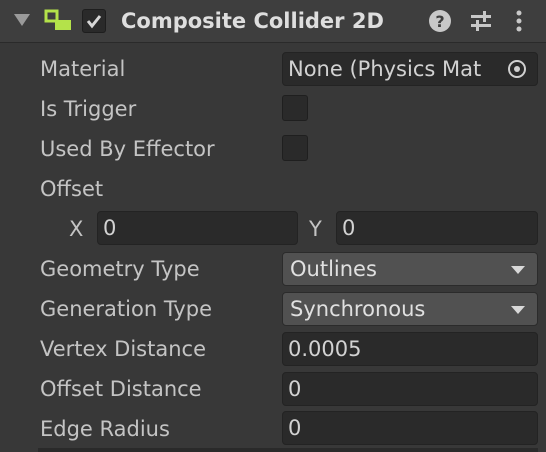 This screenshot has height=452, width=546. I want to click on offset-y-field: 0, so click(437, 228).